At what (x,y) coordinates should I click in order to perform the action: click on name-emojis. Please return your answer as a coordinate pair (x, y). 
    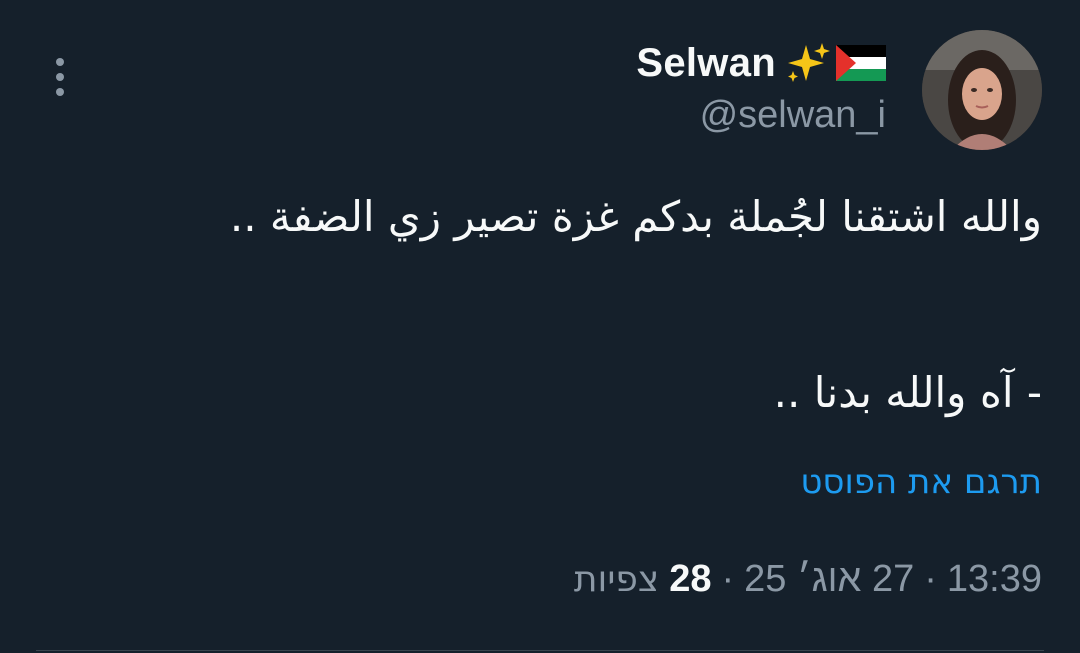
    Looking at the image, I should click on (835, 63).